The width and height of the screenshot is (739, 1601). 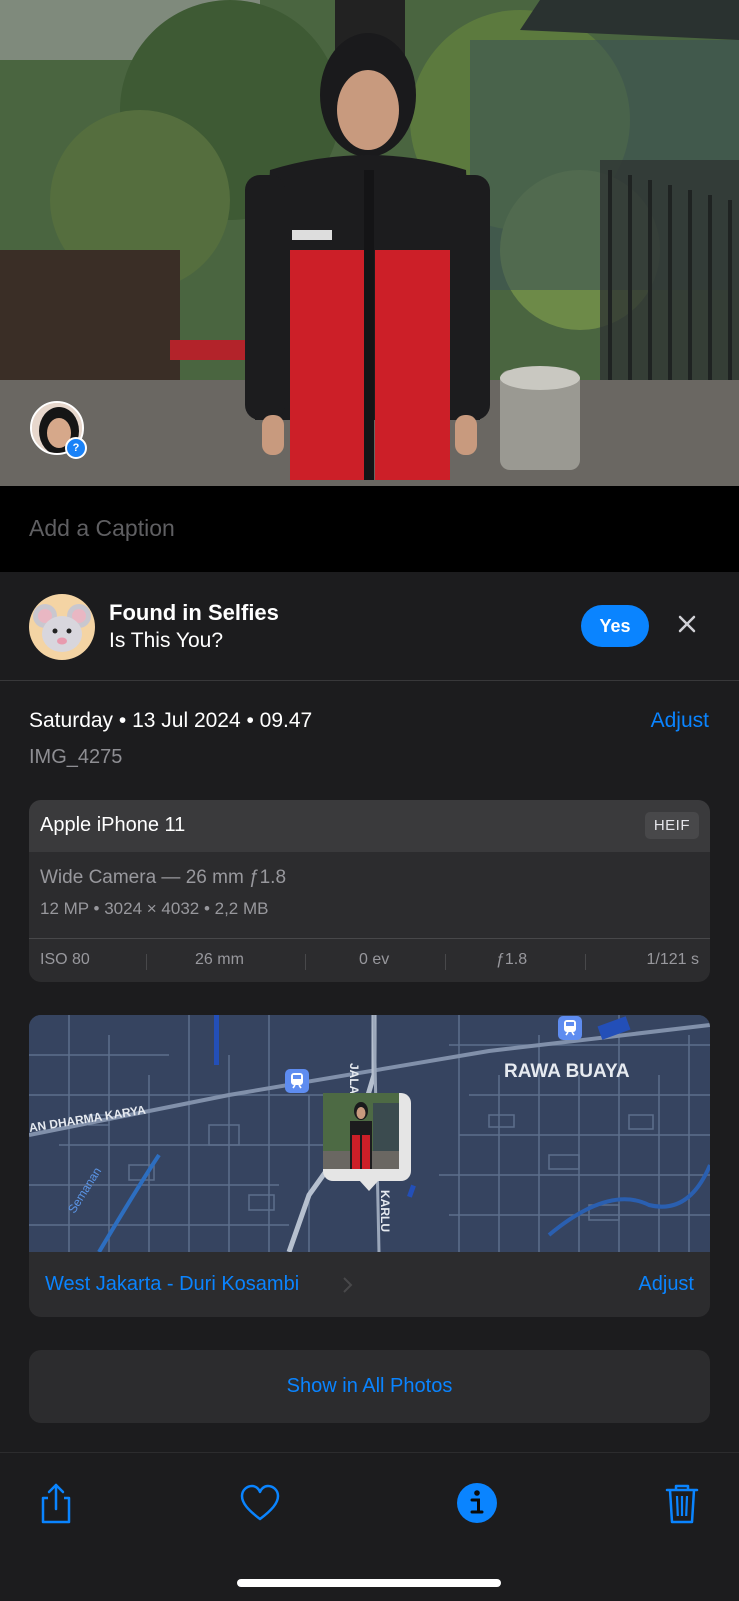 What do you see at coordinates (56, 1503) in the screenshot?
I see `share-icon` at bounding box center [56, 1503].